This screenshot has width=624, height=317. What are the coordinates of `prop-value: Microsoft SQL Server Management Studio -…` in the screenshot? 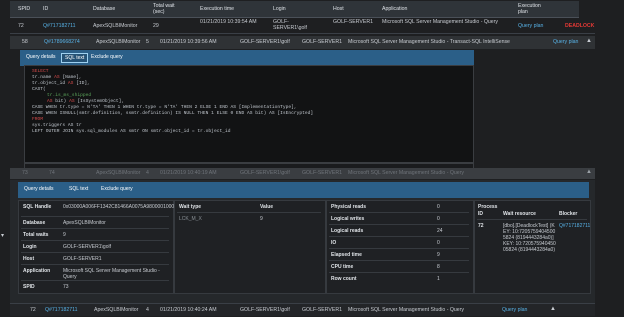 It's located at (111, 274).